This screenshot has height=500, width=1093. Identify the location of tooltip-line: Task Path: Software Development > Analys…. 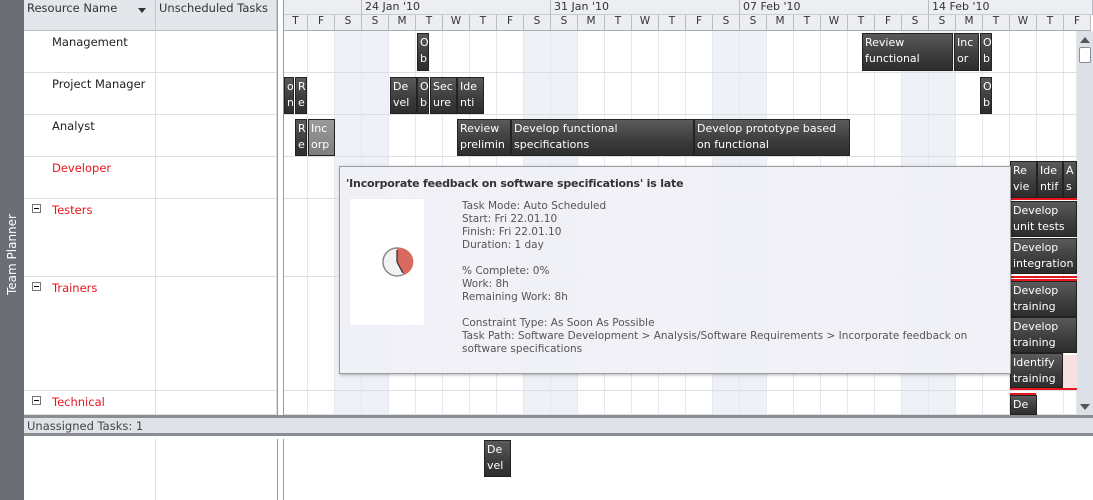
(715, 342).